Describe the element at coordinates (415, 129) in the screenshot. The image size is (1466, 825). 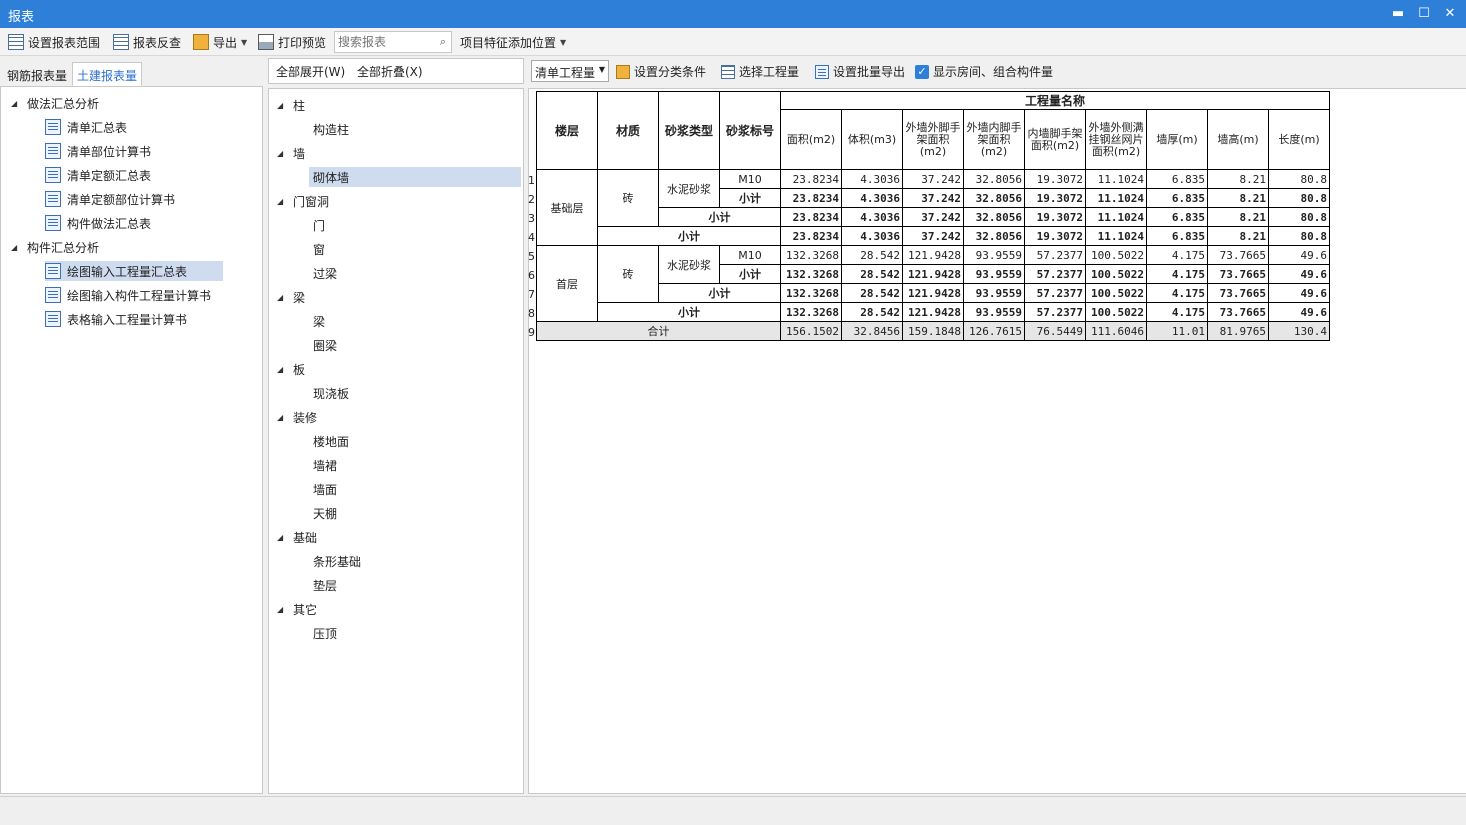
I see `component-item: 构造柱` at that location.